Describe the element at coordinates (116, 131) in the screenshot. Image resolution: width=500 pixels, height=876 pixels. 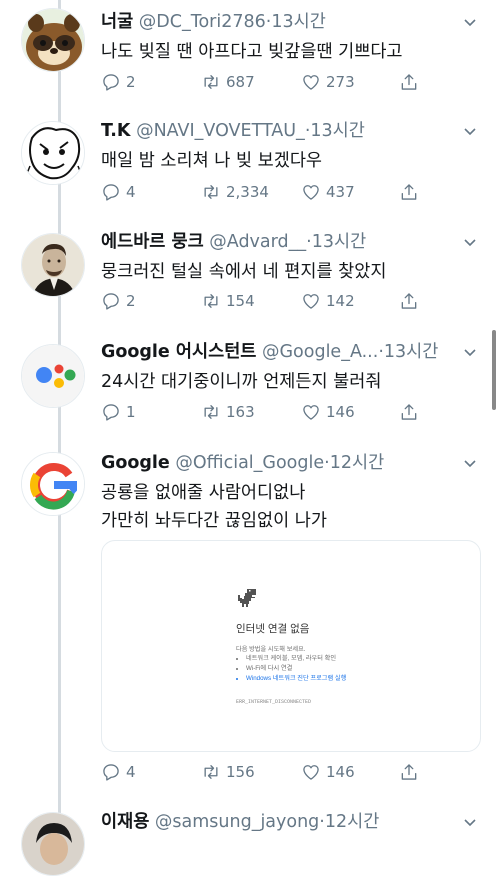
I see `display-name: T.K` at that location.